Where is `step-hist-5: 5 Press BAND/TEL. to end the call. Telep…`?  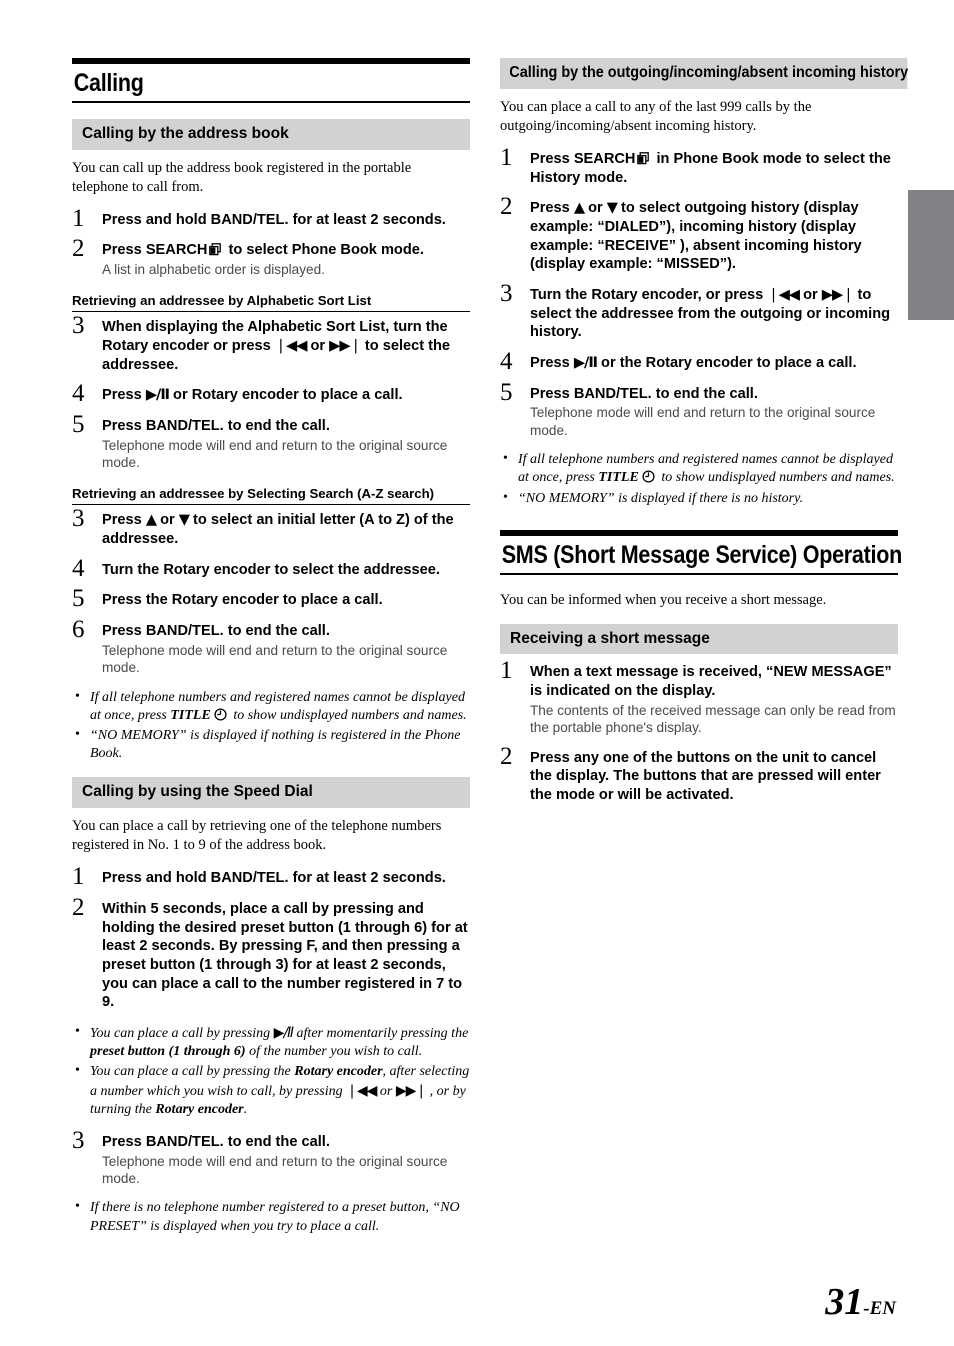
step-hist-5: 5 Press BAND/TEL. to end the call. Telep… is located at coordinates (699, 409).